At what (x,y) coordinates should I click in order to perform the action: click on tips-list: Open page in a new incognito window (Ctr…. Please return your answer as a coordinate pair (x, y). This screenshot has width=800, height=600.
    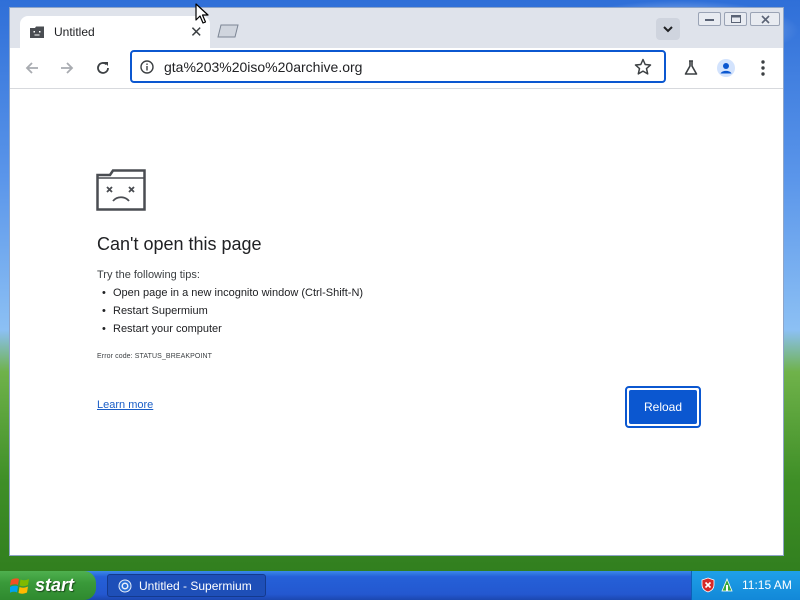
    Looking at the image, I should click on (232, 311).